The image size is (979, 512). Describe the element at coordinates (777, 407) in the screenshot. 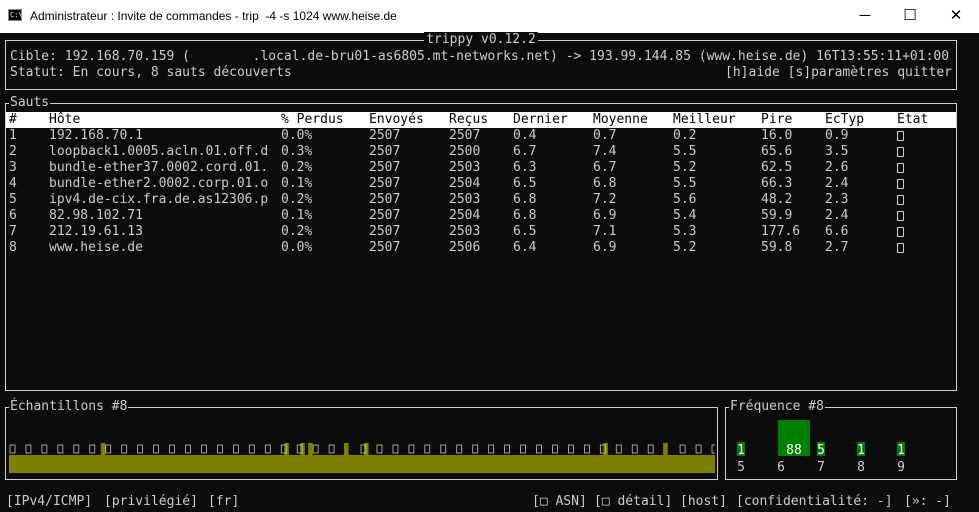

I see `frequency-title: Fréquence #8` at that location.